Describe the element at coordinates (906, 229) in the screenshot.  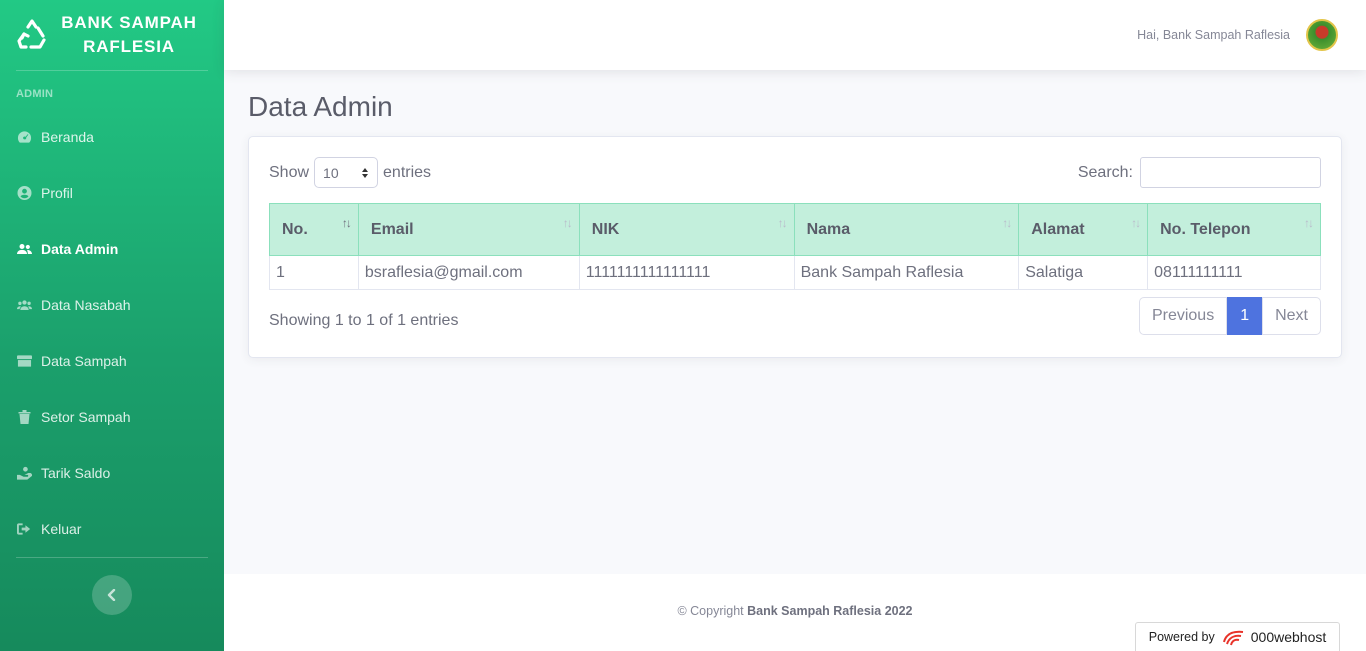
I see `column-header-nama: Nama ↑↓` at that location.